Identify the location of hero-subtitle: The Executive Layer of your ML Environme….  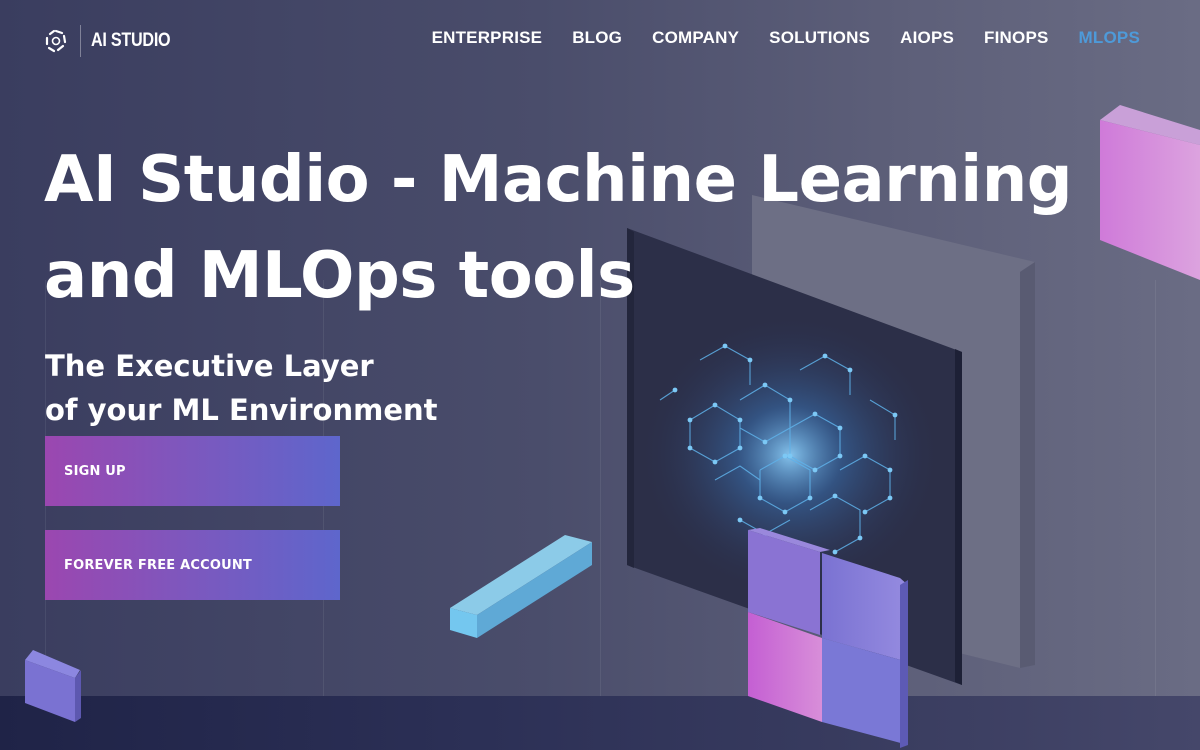
(241, 388).